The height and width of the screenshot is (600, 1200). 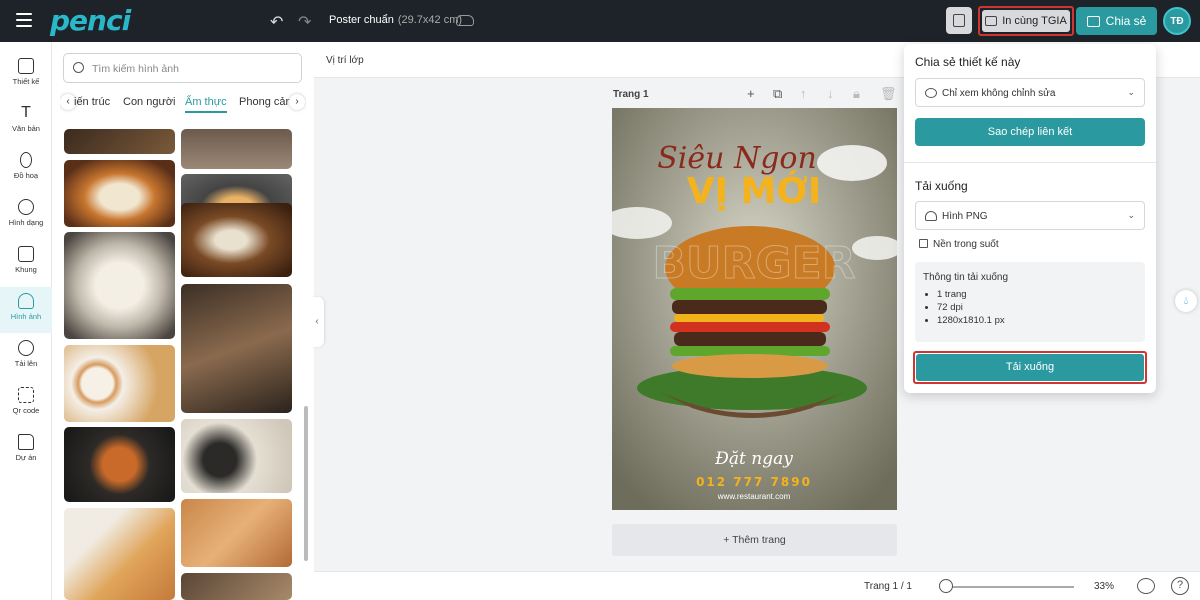 I want to click on nav-item-graphics: Đồ hoạ, so click(x=26, y=169).